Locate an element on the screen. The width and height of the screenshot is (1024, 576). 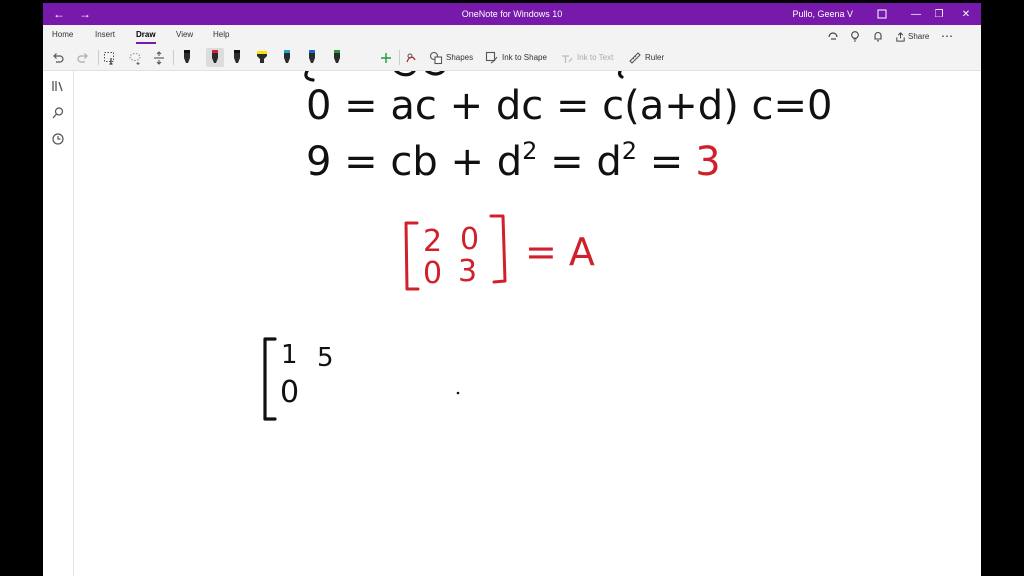
ink-line-2-lhs: 9 = cb + d is located at coordinates (414, 162).